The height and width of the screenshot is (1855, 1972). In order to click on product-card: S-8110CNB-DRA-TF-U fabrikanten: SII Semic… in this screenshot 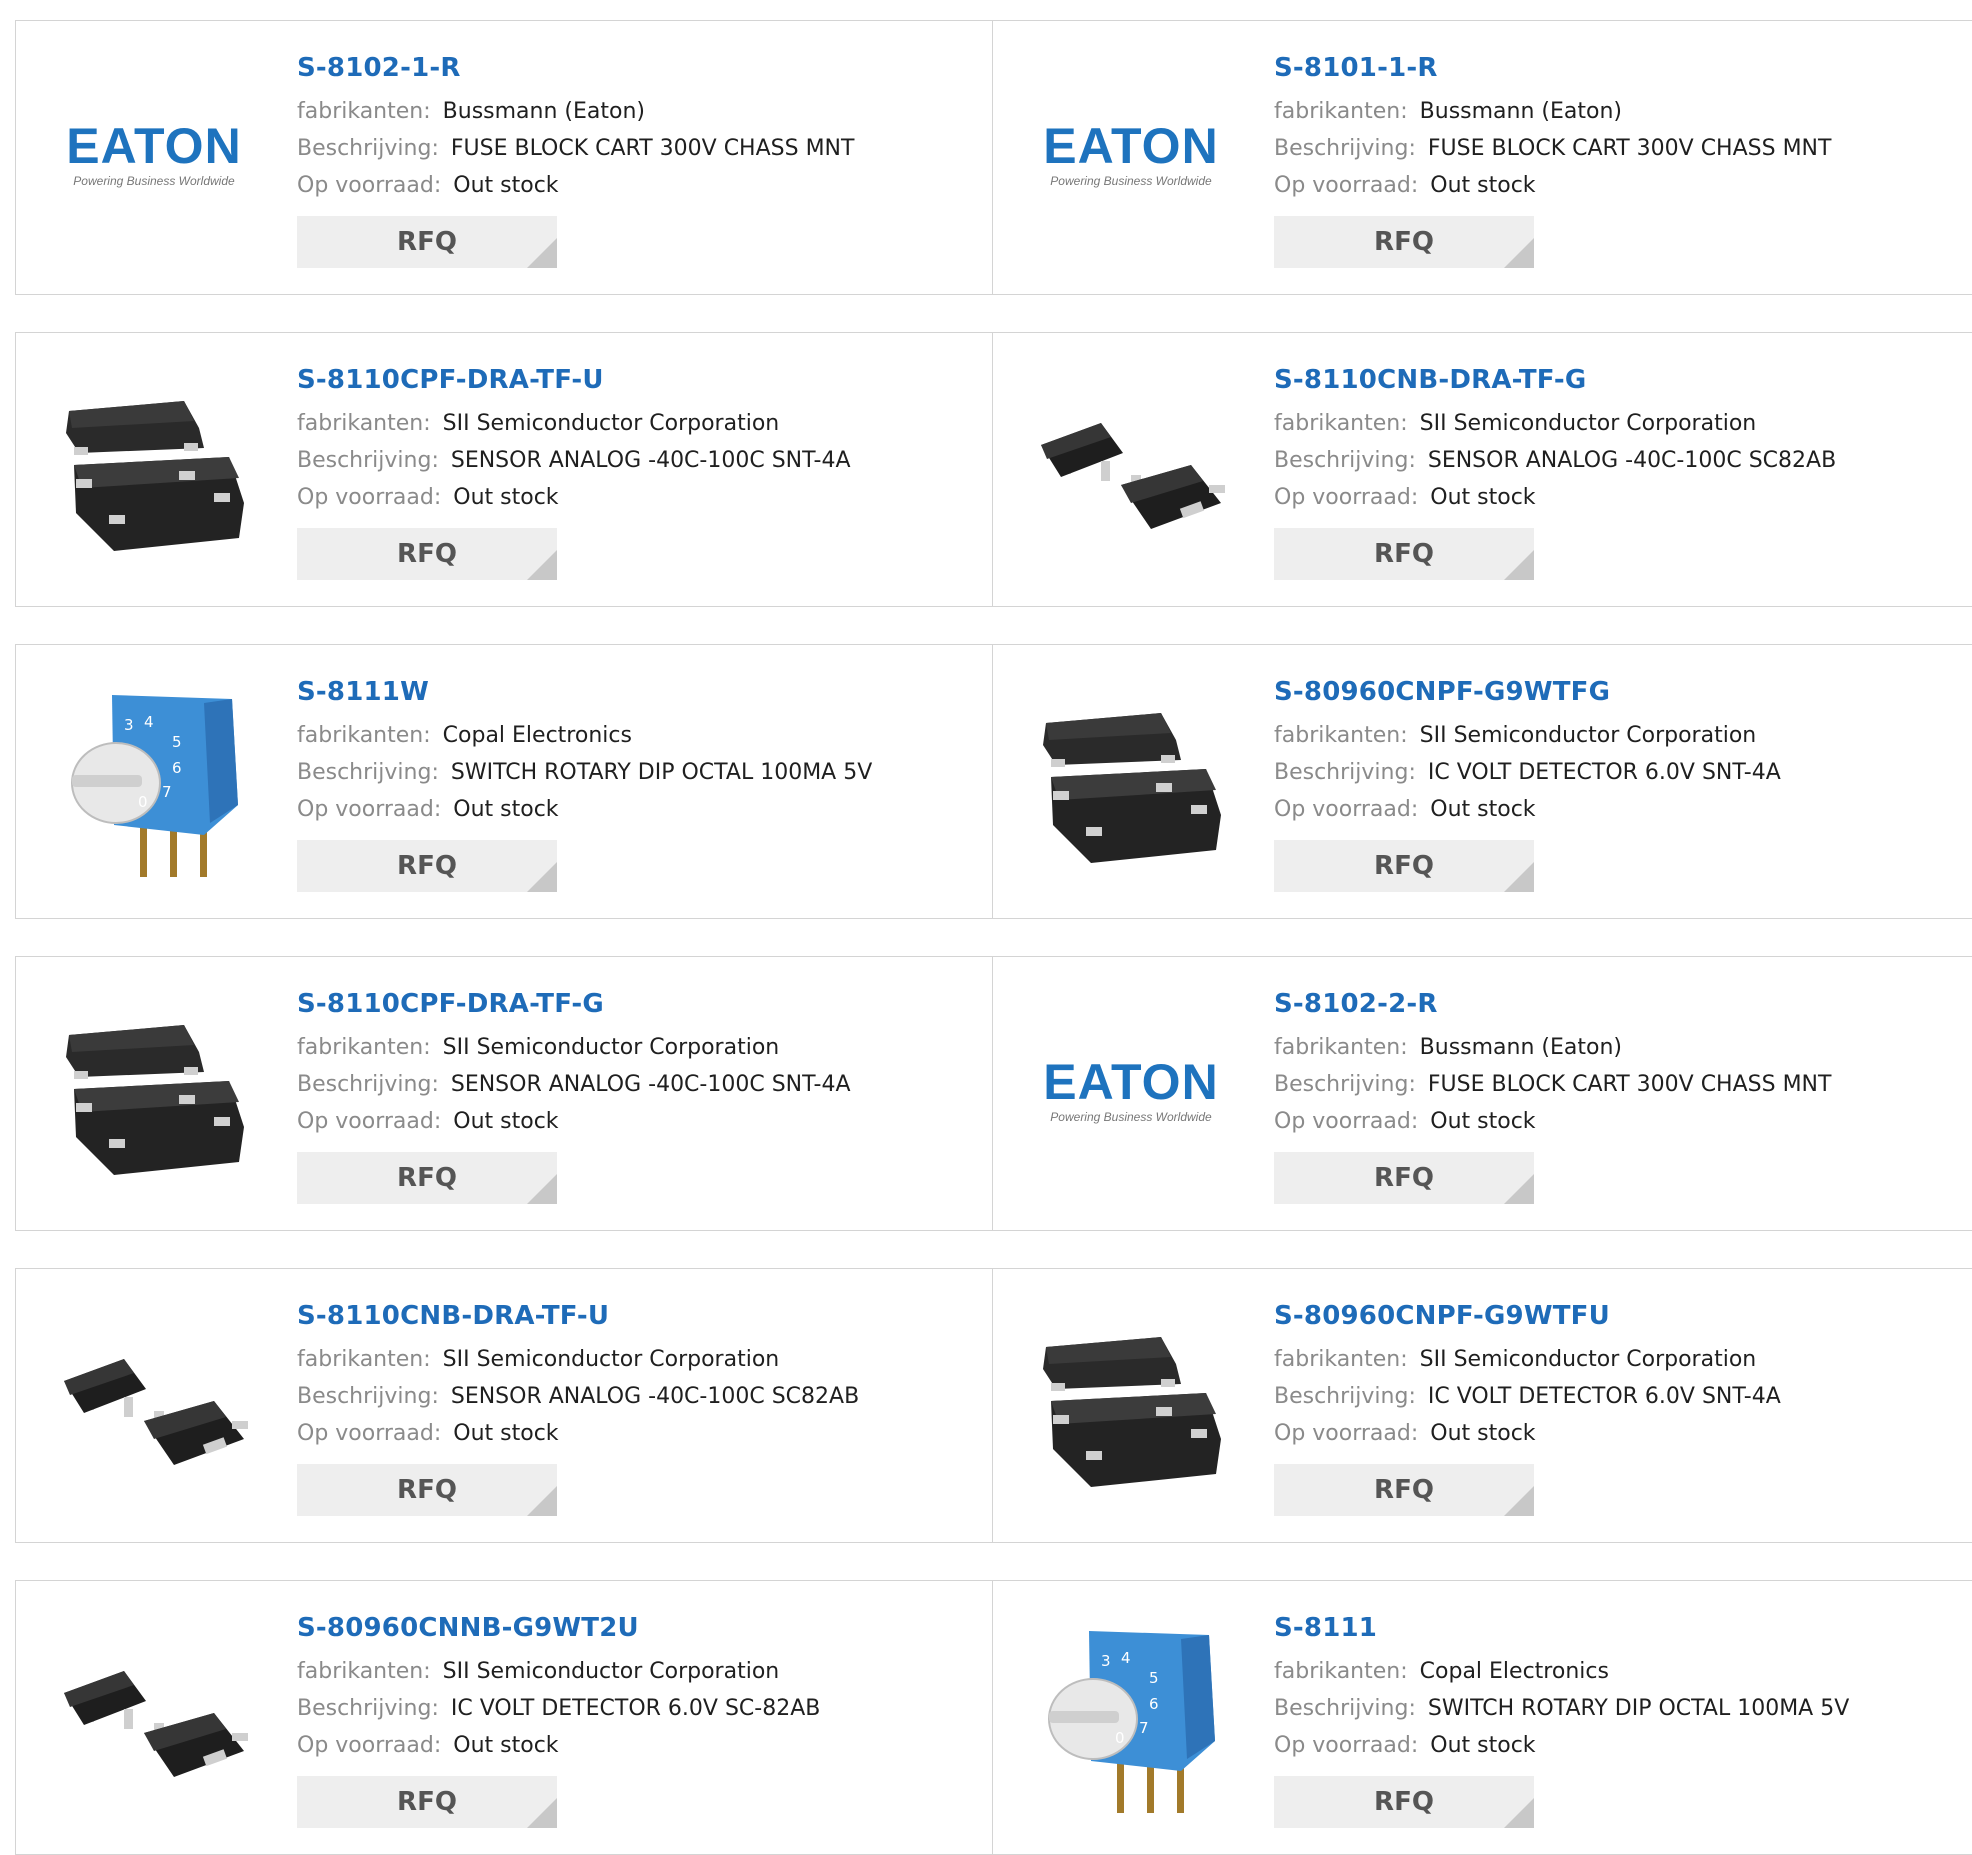, I will do `click(504, 1405)`.